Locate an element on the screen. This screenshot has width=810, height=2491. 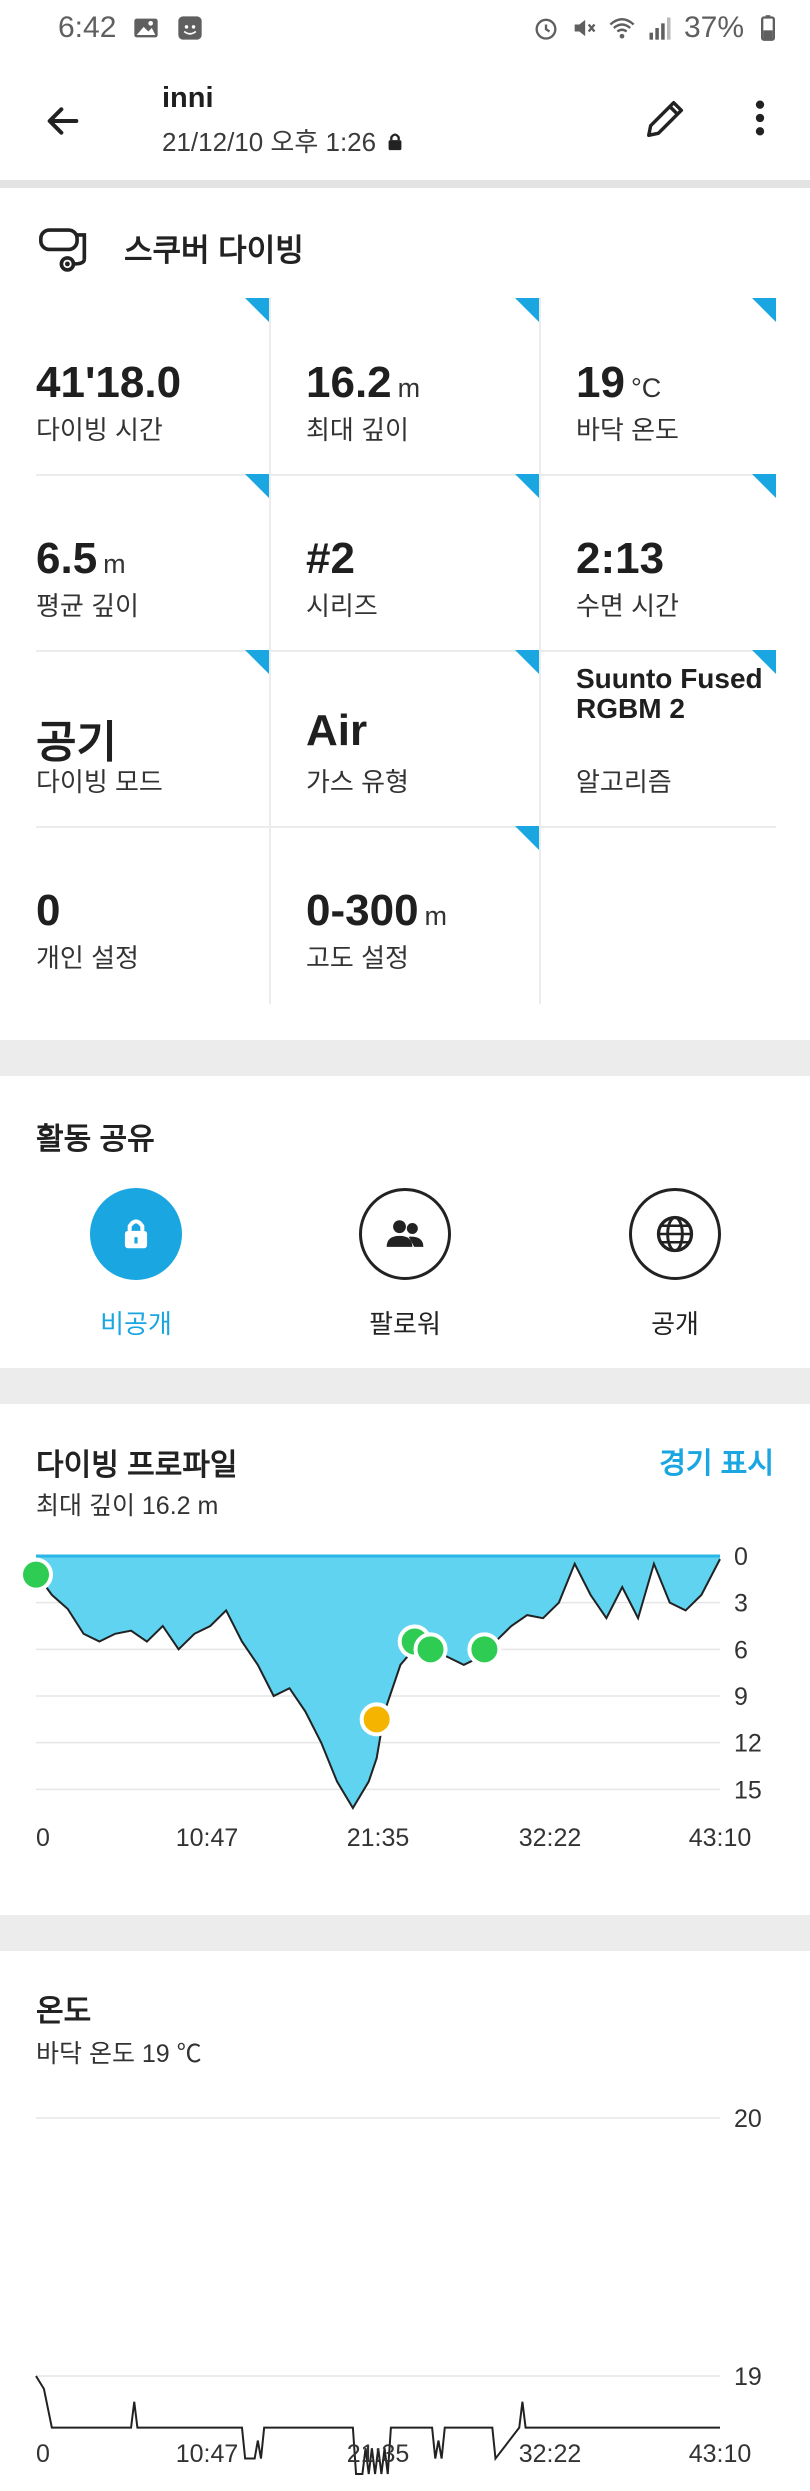
y-tick-label: 3 is located at coordinates (741, 1604).